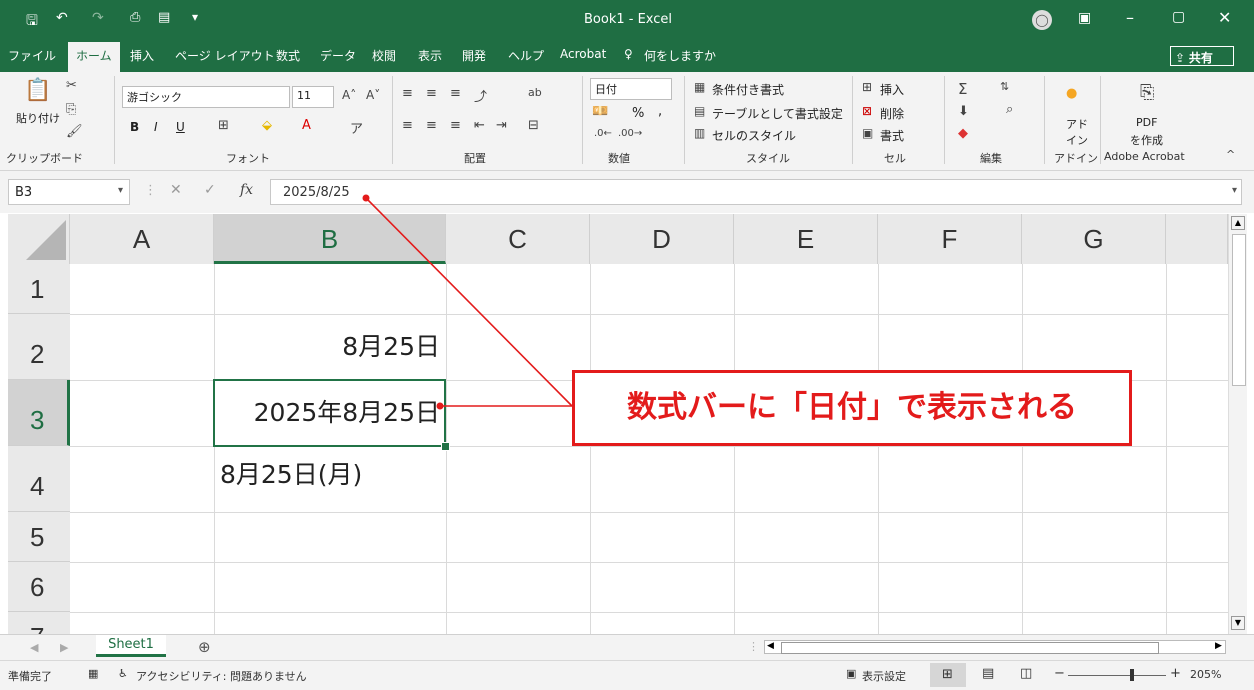  Describe the element at coordinates (970, 648) in the screenshot. I see `horizontal-scroll-thumb` at that location.